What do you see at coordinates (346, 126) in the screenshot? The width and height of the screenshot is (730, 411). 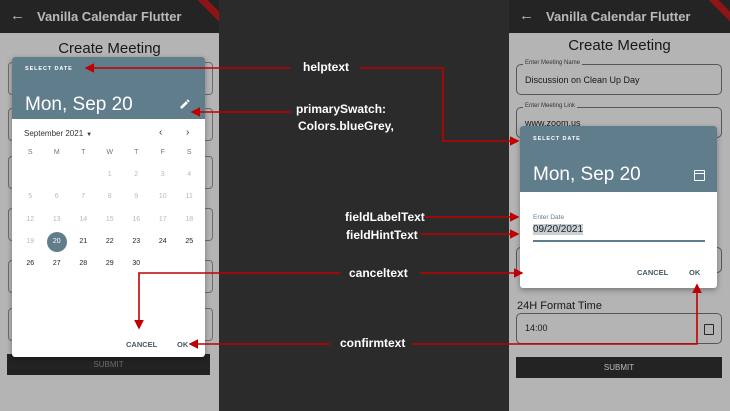 I see `primary-swatch-annotation-line2: Colors.blueGrey,` at bounding box center [346, 126].